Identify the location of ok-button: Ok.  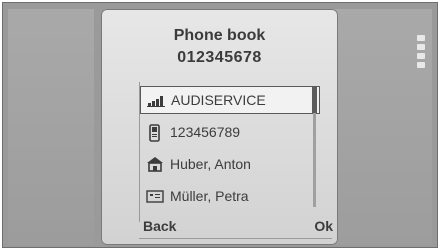
(323, 226).